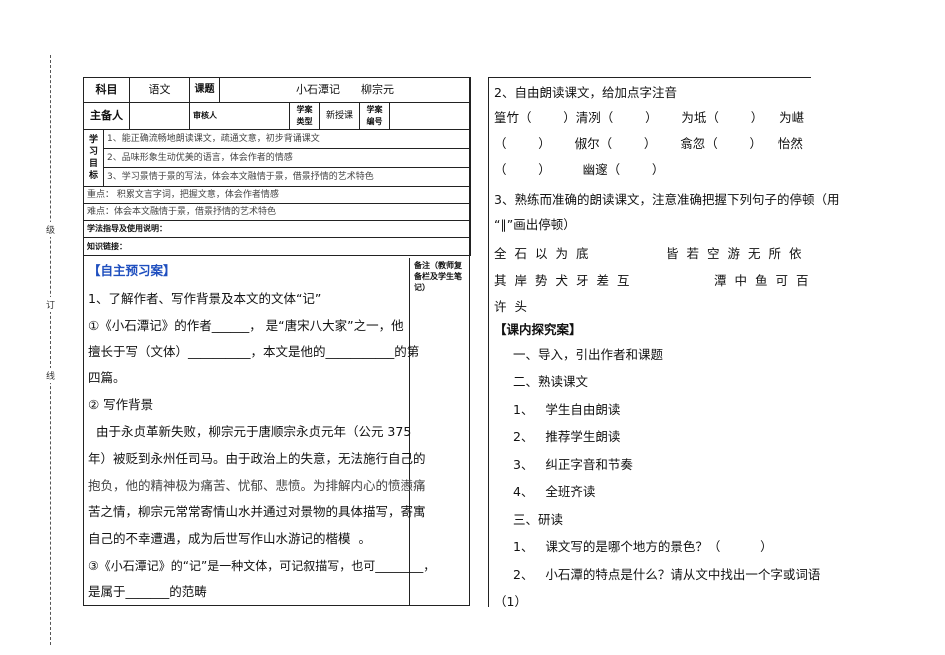 The width and height of the screenshot is (945, 655). What do you see at coordinates (438, 276) in the screenshot?
I see `notes-header: 备注（教师复备栏及学生笔记）` at bounding box center [438, 276].